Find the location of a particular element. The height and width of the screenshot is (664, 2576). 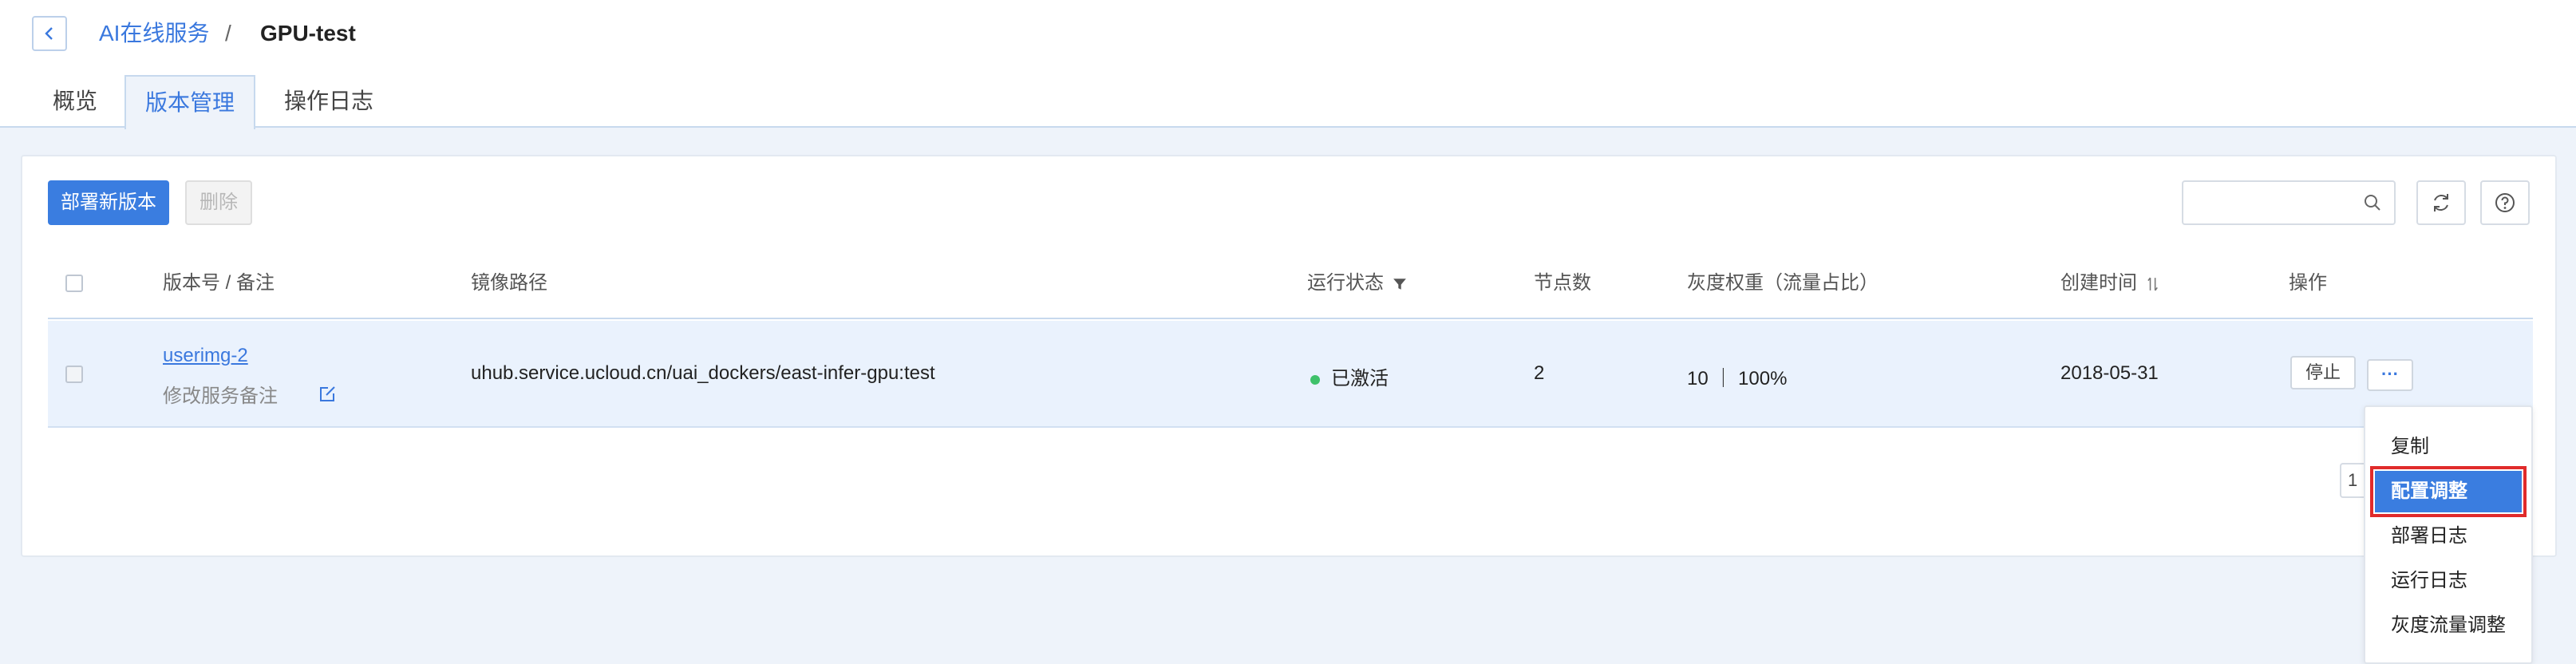

column-created-time-label: 创建时间 is located at coordinates (2098, 283).